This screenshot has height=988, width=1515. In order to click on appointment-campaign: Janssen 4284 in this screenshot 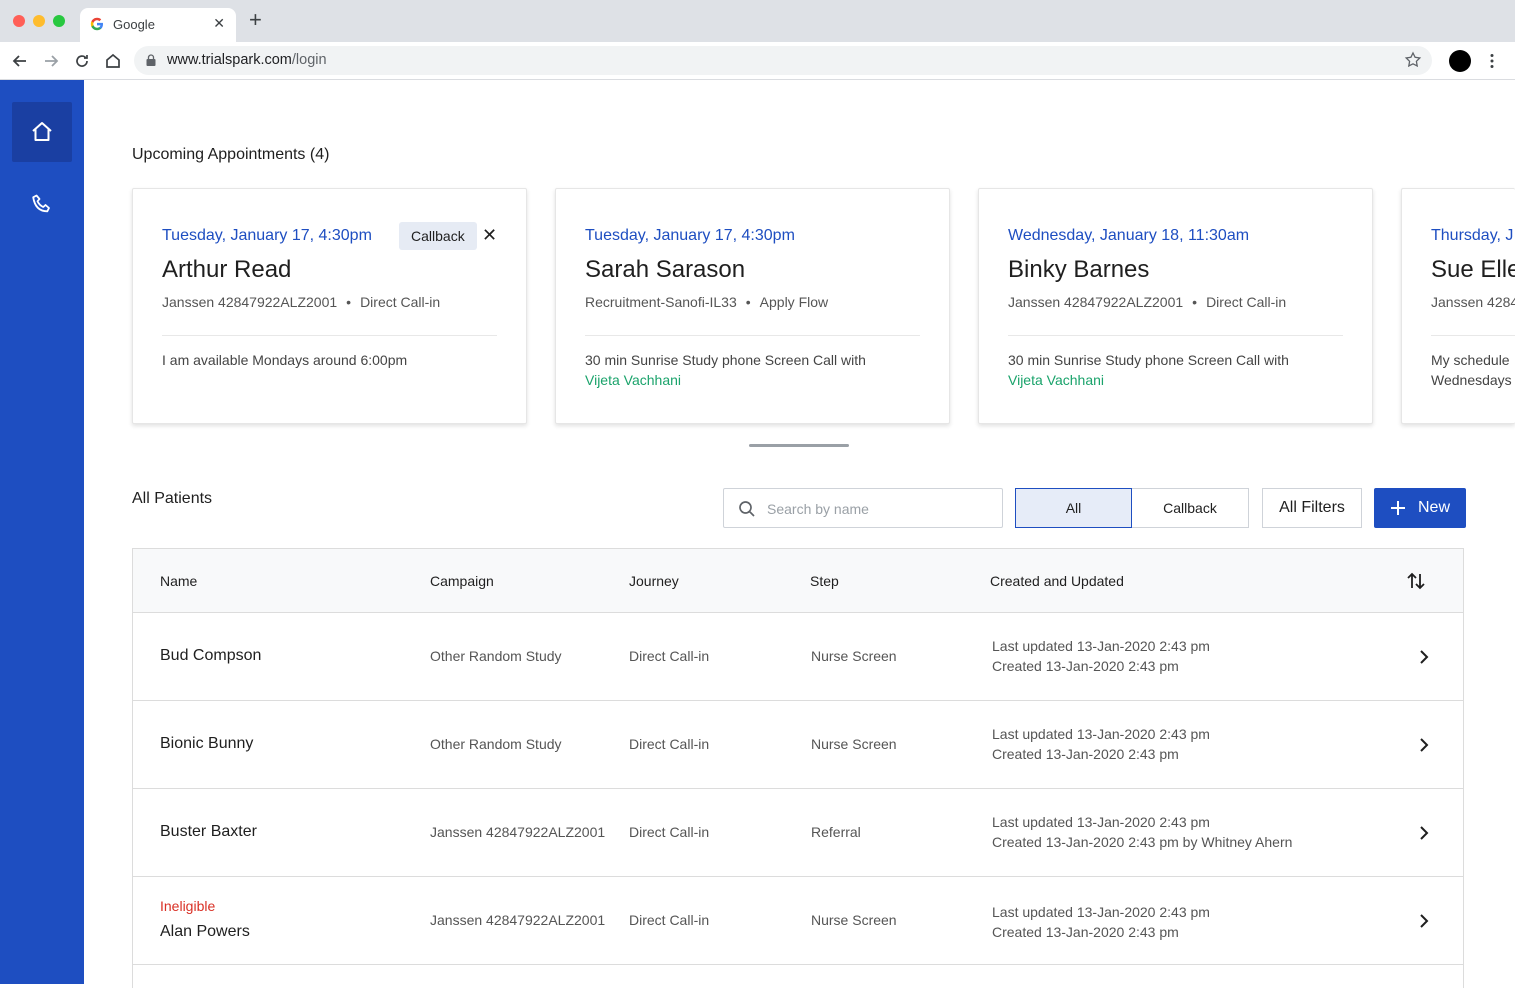, I will do `click(1473, 302)`.